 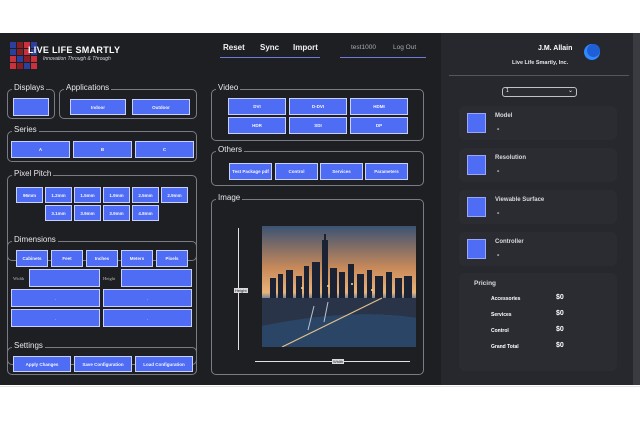 What do you see at coordinates (164, 364) in the screenshot?
I see `load-configuration-button: Load Configuration` at bounding box center [164, 364].